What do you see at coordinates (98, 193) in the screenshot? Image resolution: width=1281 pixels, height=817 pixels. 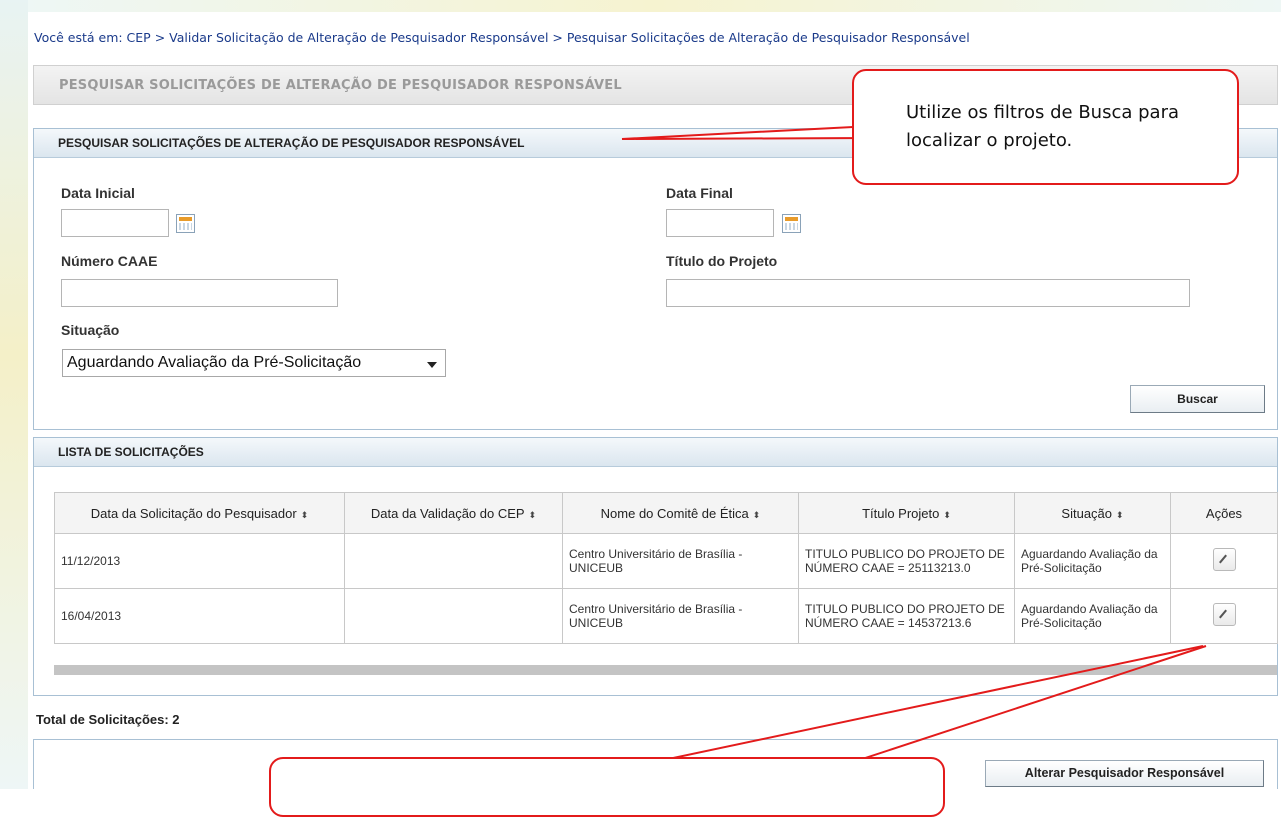 I see `data-inicial-label: Data Inicial` at bounding box center [98, 193].